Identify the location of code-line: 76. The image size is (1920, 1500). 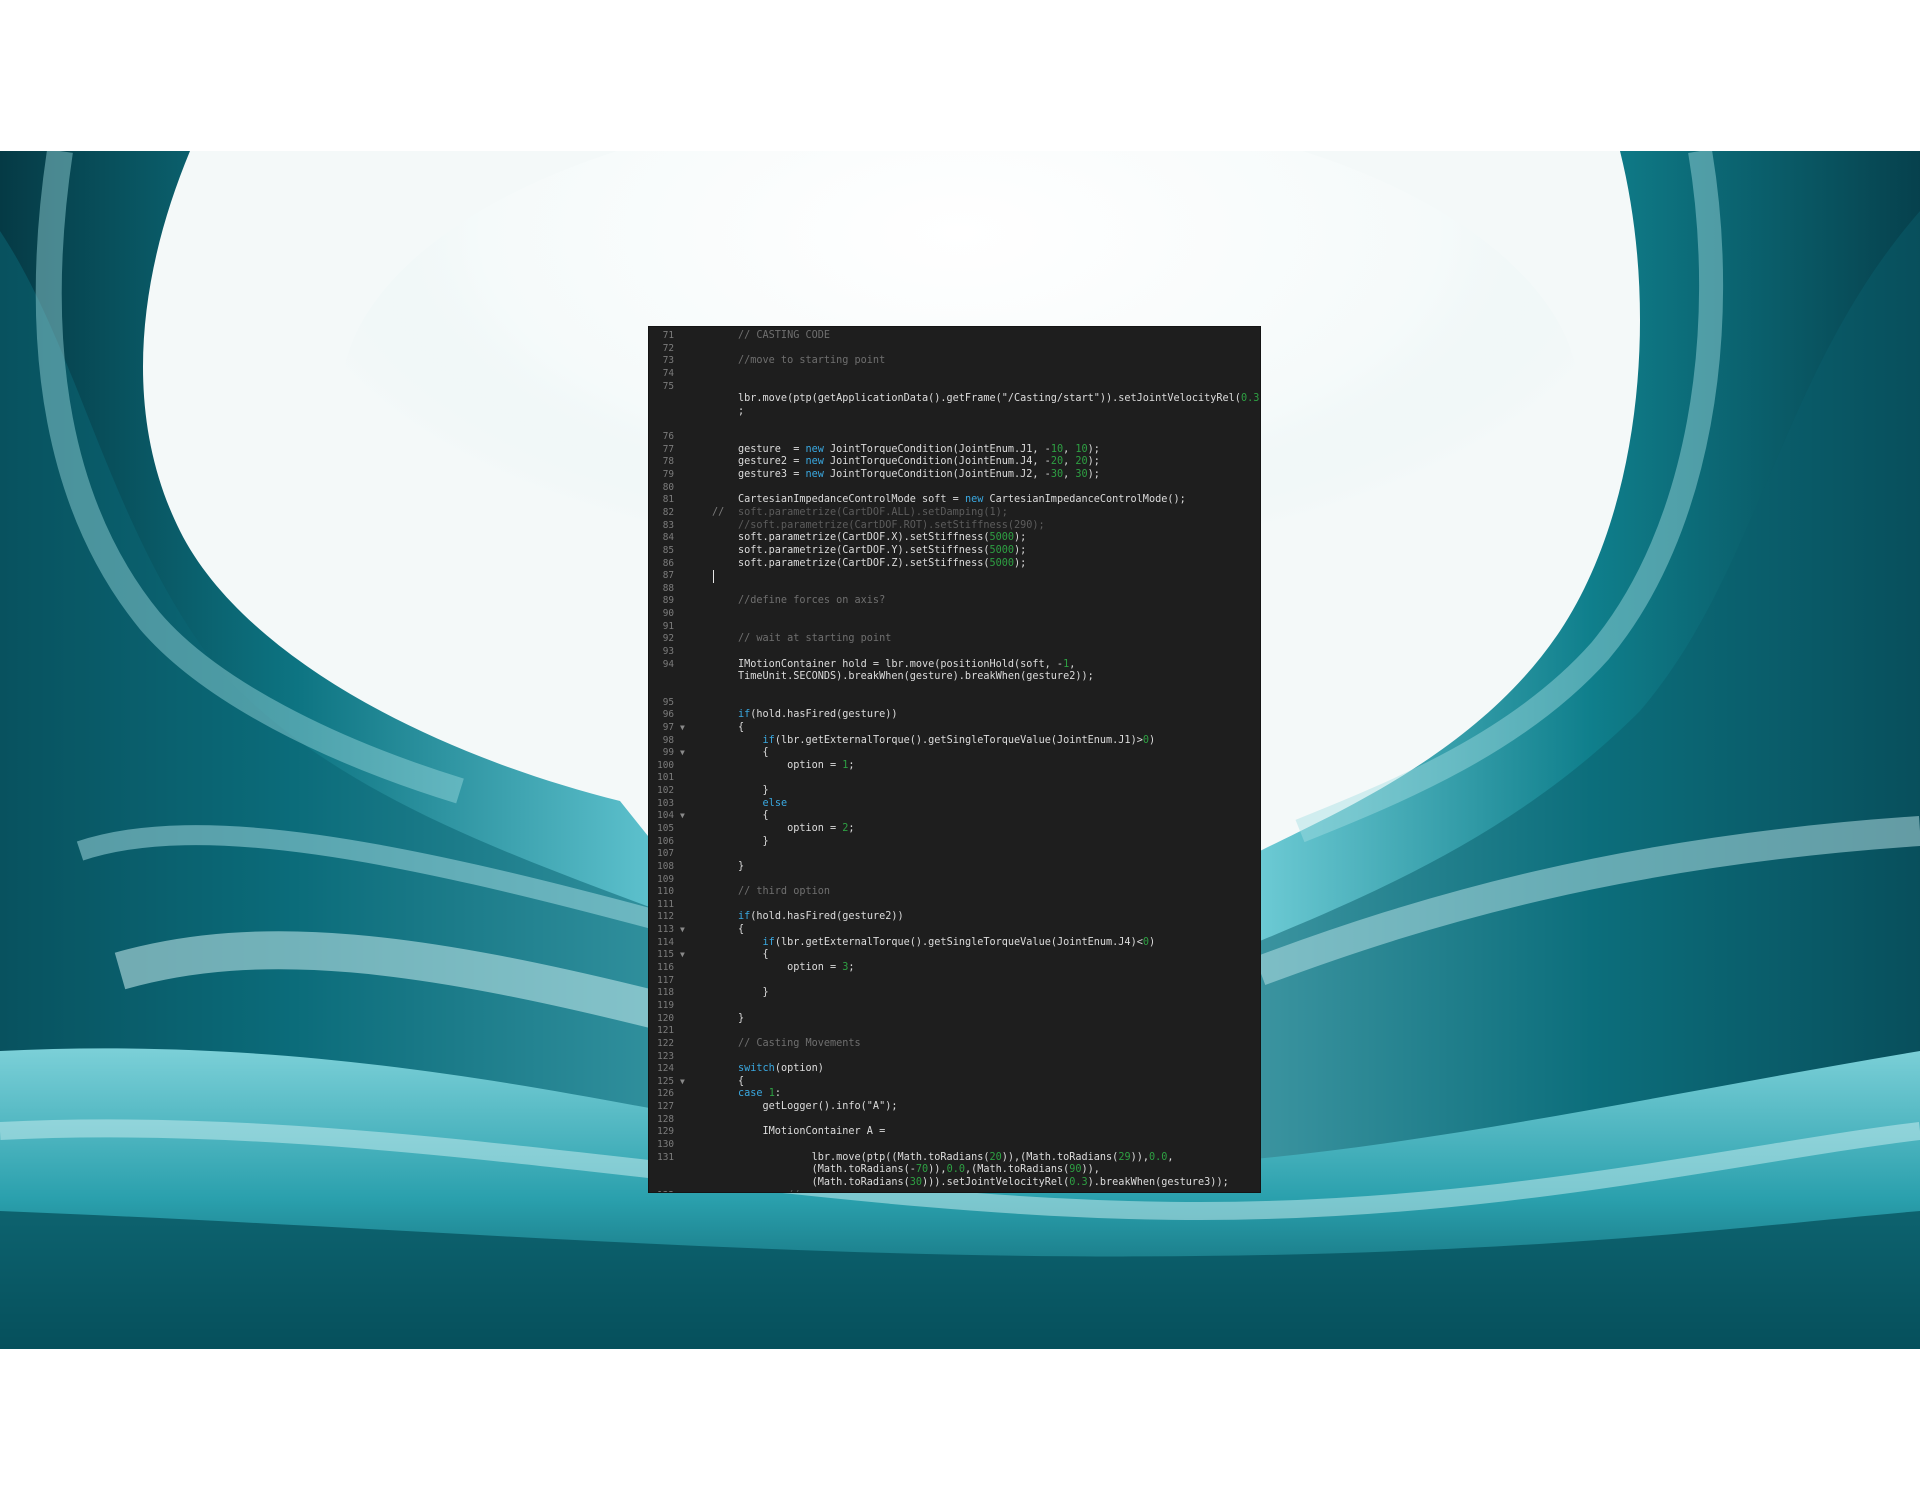
(954, 437).